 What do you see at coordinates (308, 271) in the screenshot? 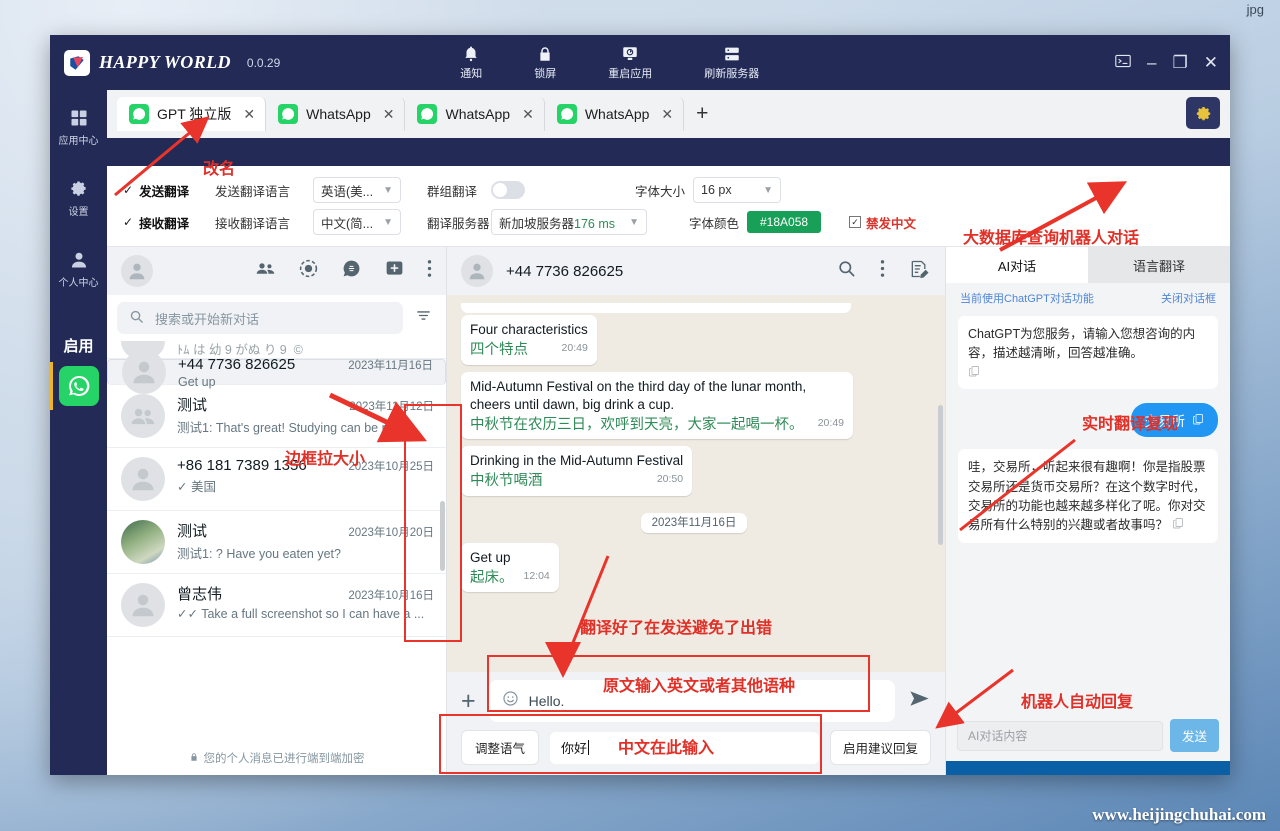
I see `status-icon` at bounding box center [308, 271].